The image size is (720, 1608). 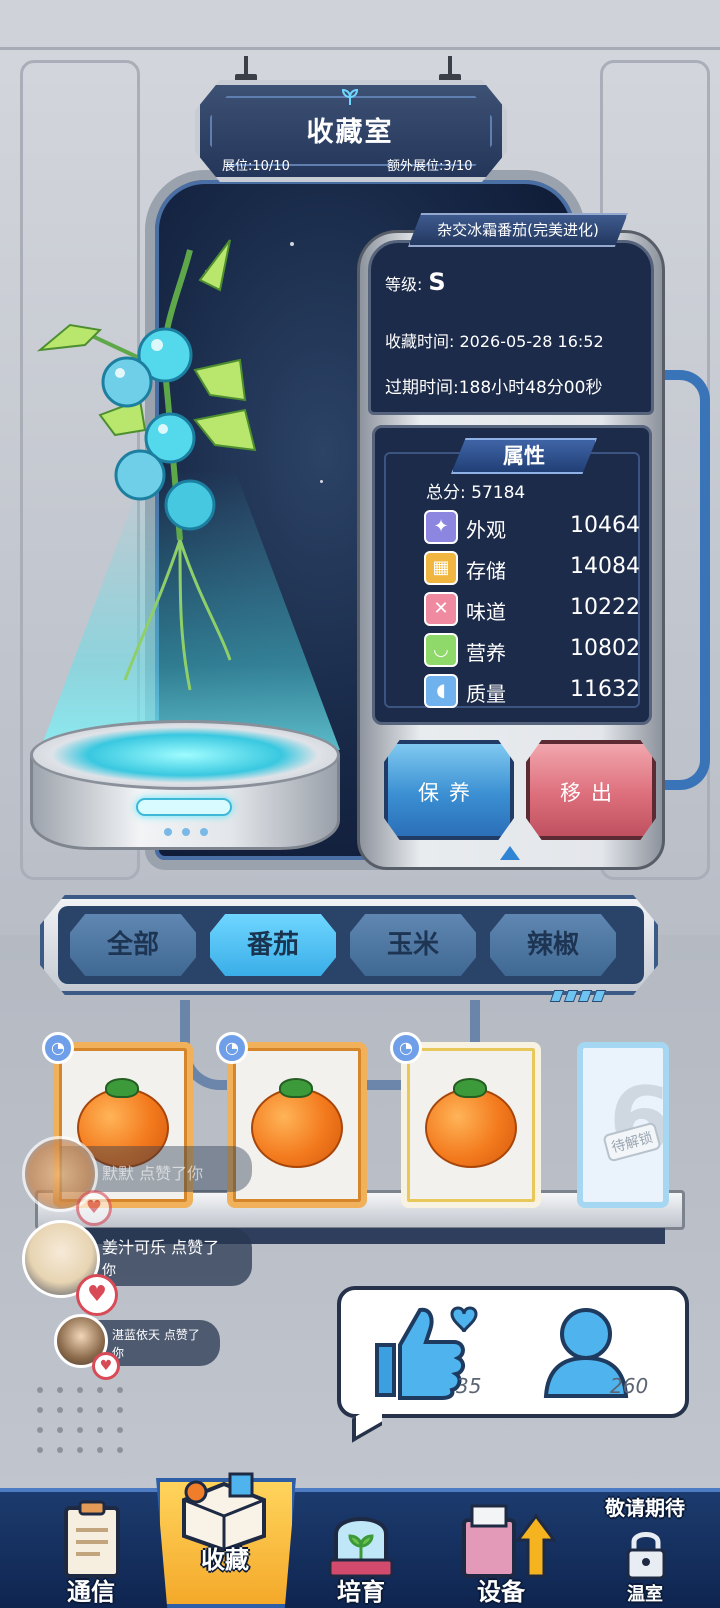 I want to click on plant-name: 杂交冰霜番茄(完美进化), so click(x=518, y=230).